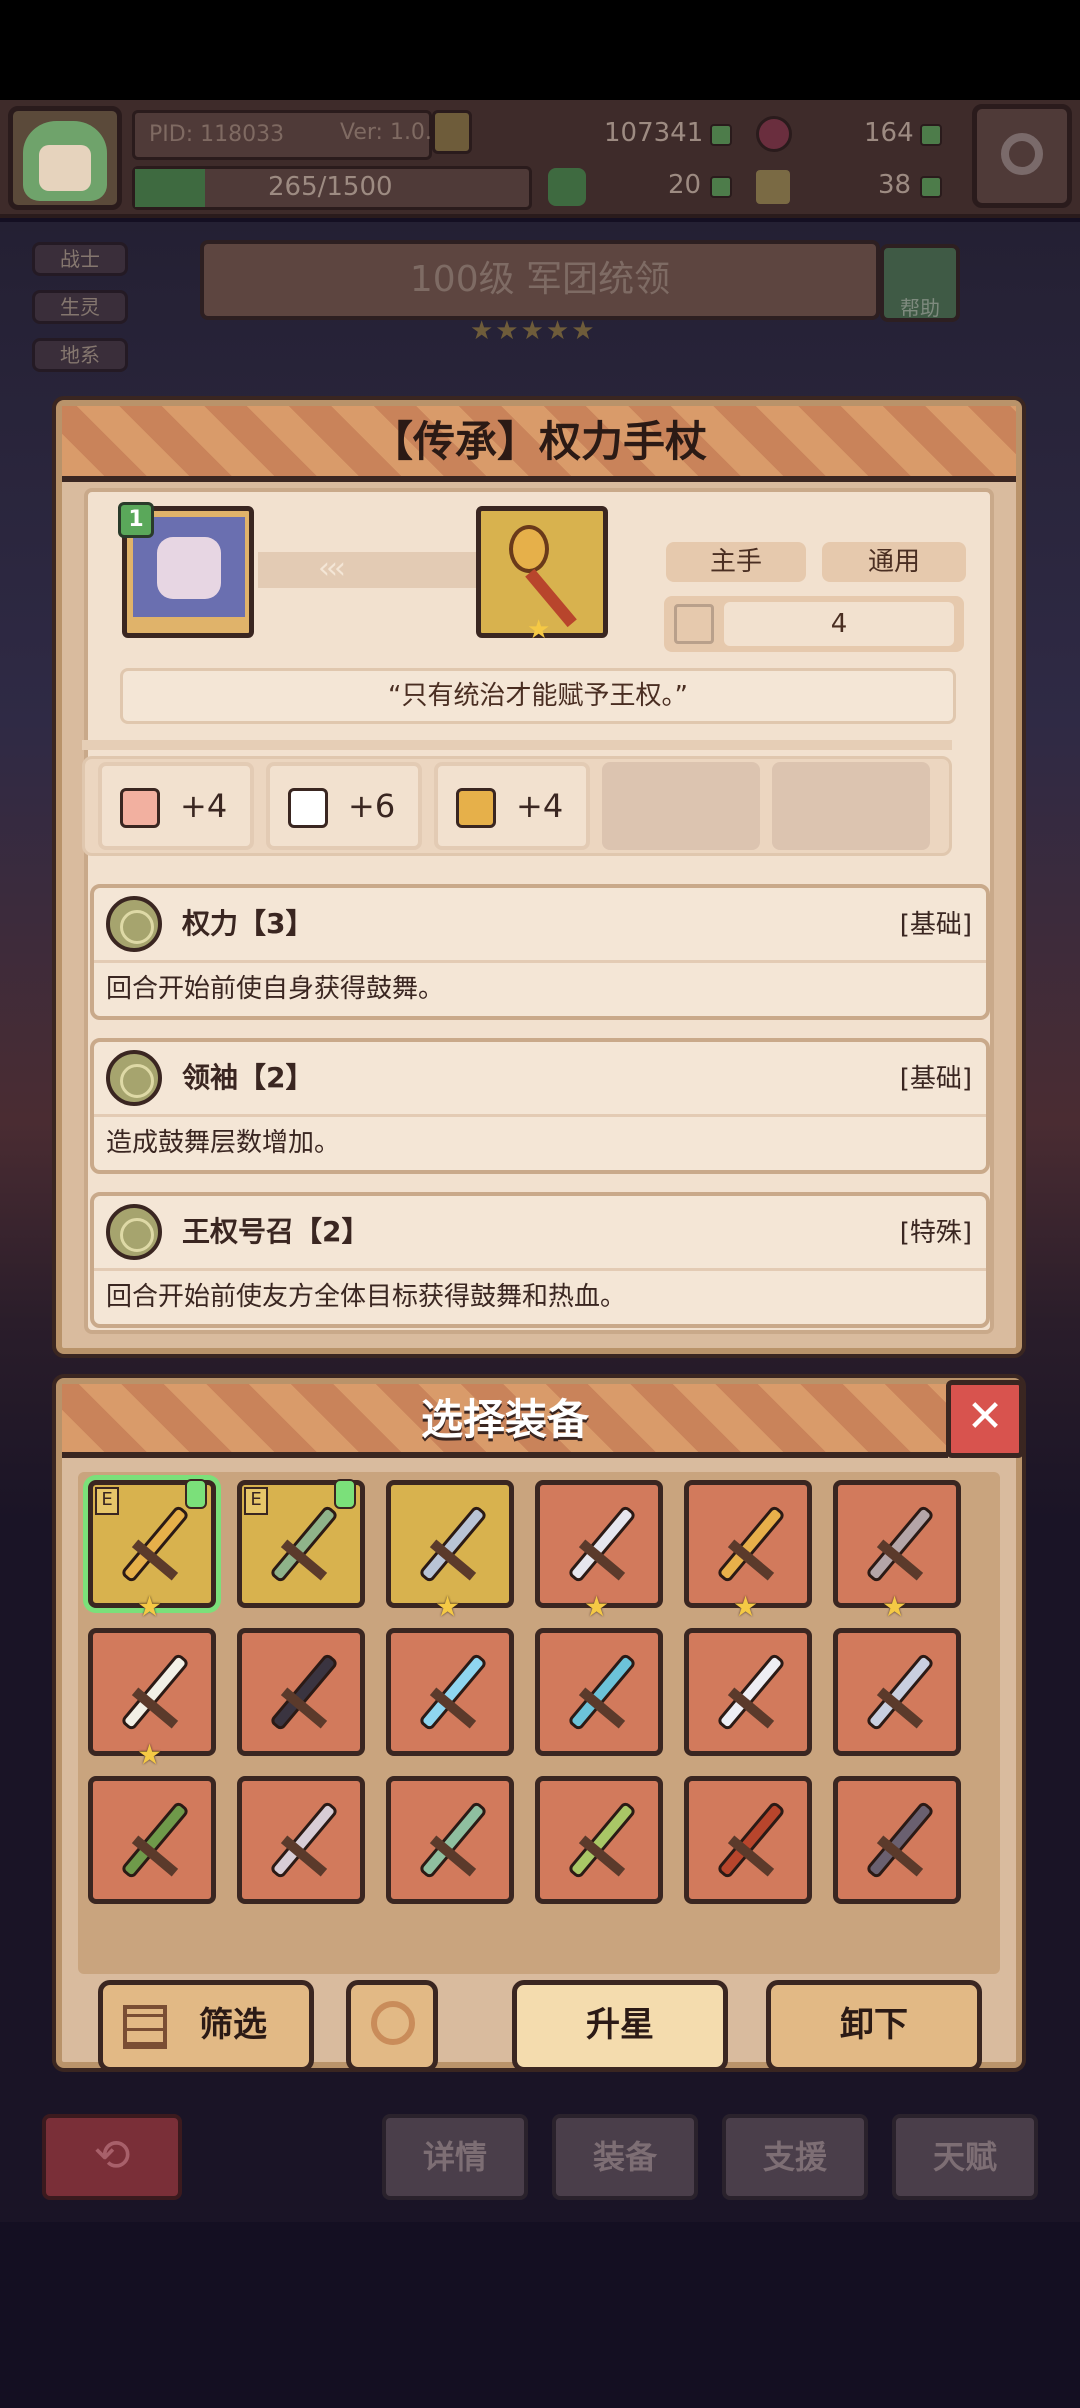 This screenshot has width=1080, height=2408. What do you see at coordinates (900, 1840) in the screenshot?
I see `dark-sword-icon` at bounding box center [900, 1840].